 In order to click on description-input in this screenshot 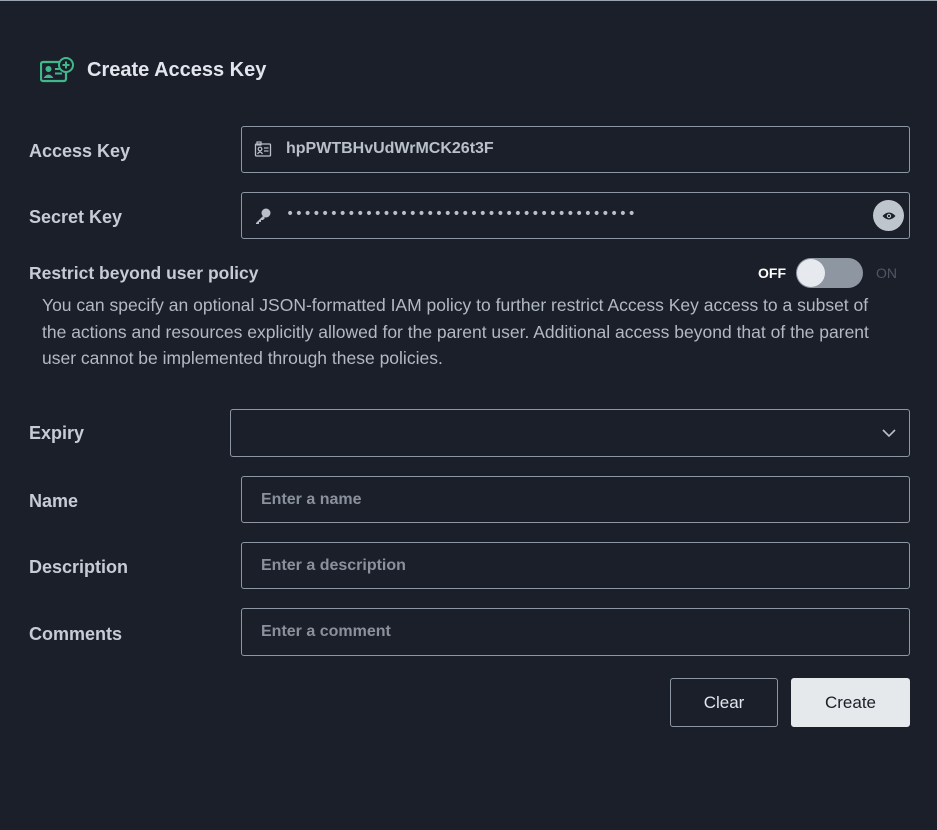, I will do `click(575, 565)`.